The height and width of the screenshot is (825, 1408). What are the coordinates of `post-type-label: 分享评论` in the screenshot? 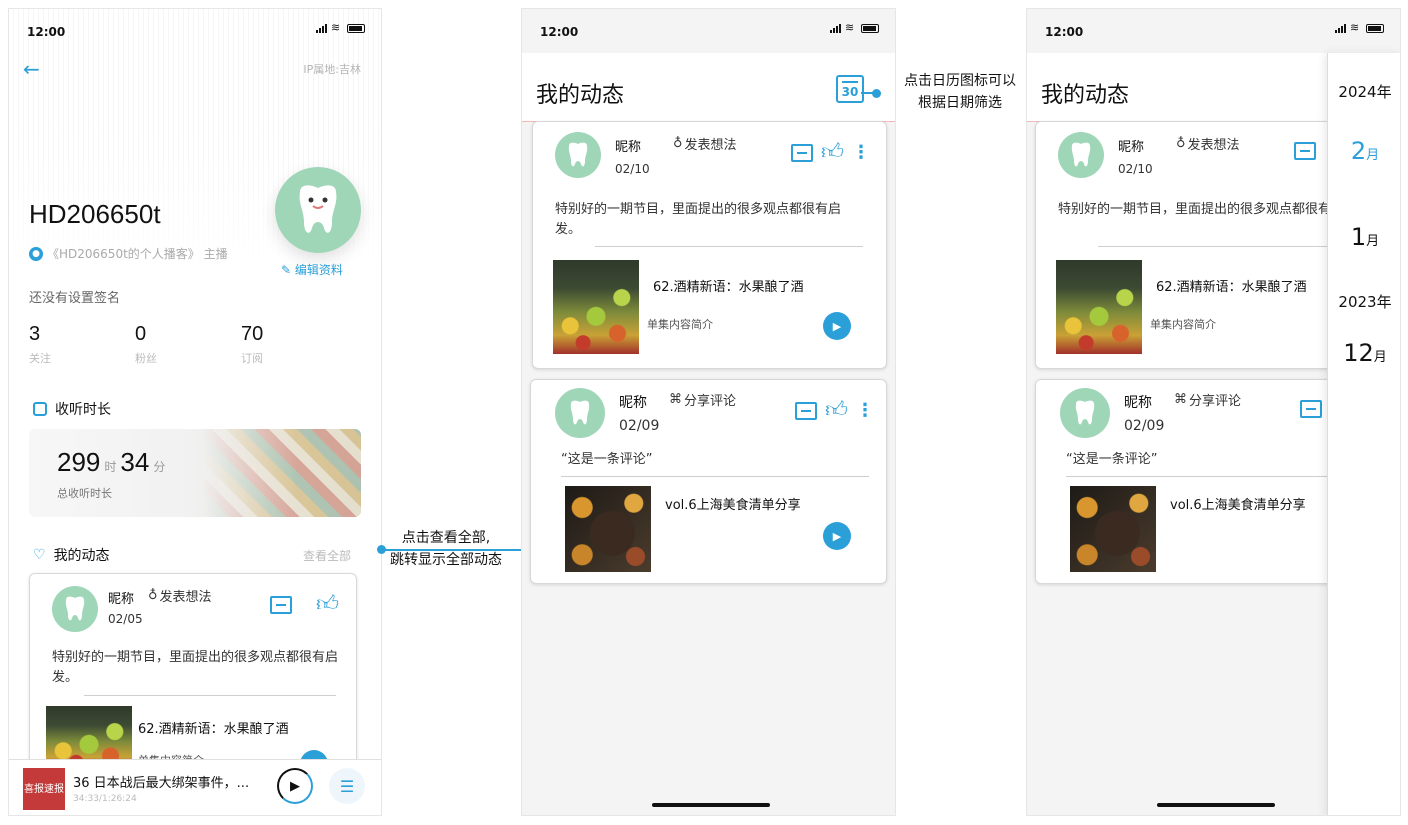 It's located at (1215, 401).